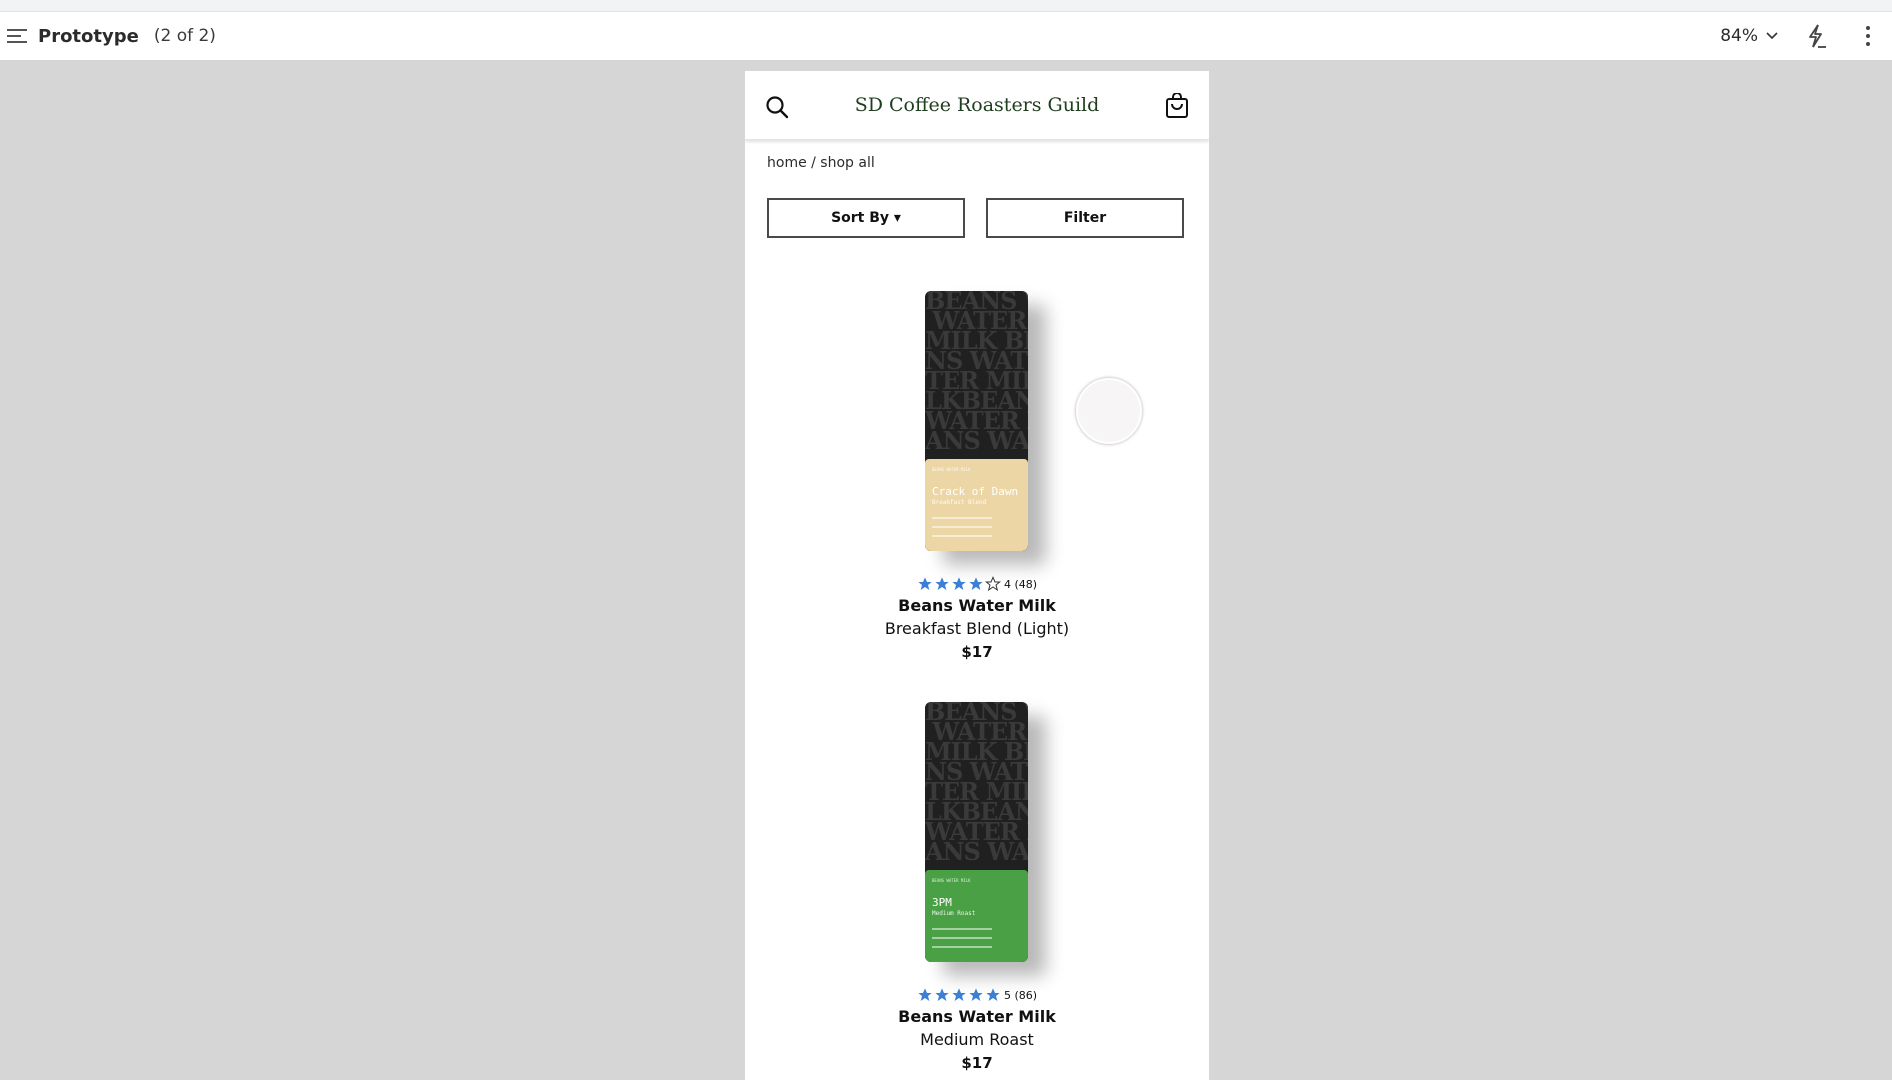  What do you see at coordinates (946, 6) in the screenshot?
I see `browser-top-strip` at bounding box center [946, 6].